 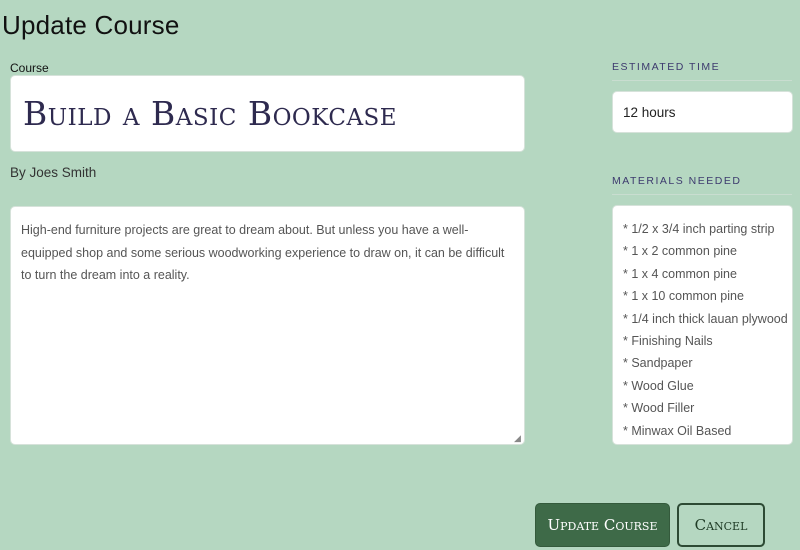 What do you see at coordinates (668, 341) in the screenshot?
I see `material-item: * Finishing Nails` at bounding box center [668, 341].